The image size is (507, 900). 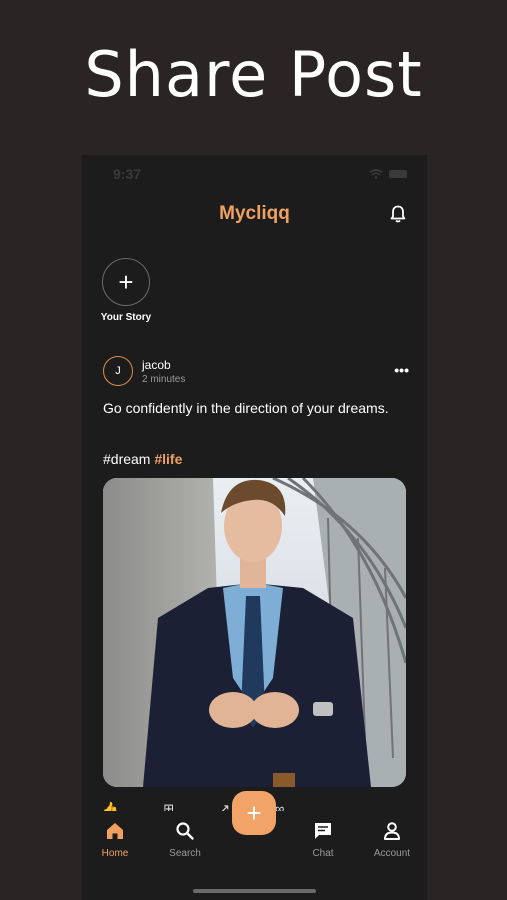 I want to click on post-time: 2 minutes, so click(x=164, y=379).